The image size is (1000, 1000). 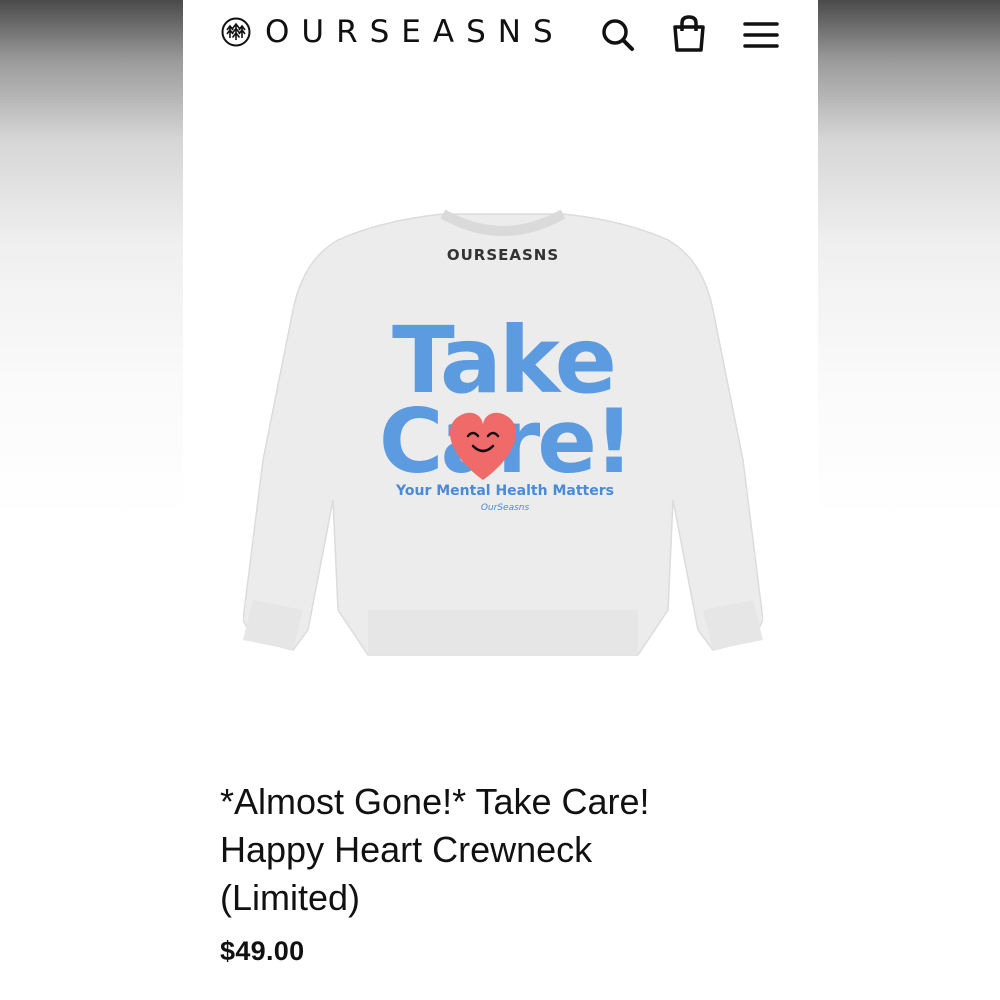 What do you see at coordinates (503, 255) in the screenshot?
I see `neck-label: OURSEASNS` at bounding box center [503, 255].